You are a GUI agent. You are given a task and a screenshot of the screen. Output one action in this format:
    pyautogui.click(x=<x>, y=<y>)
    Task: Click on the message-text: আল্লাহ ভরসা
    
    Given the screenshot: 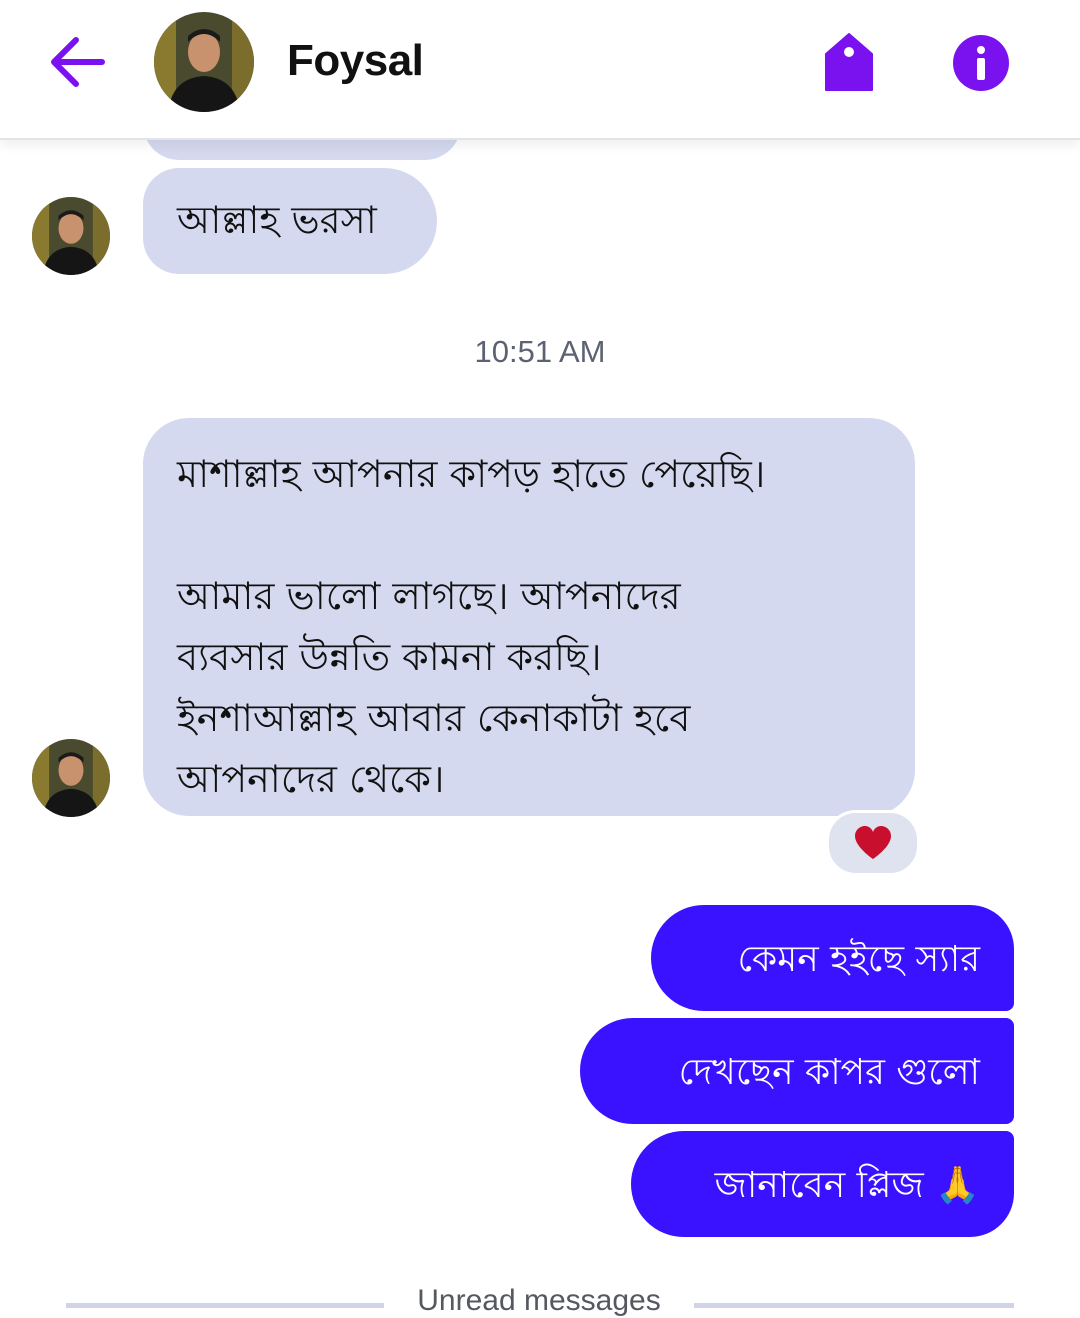 What is the action you would take?
    pyautogui.click(x=277, y=220)
    